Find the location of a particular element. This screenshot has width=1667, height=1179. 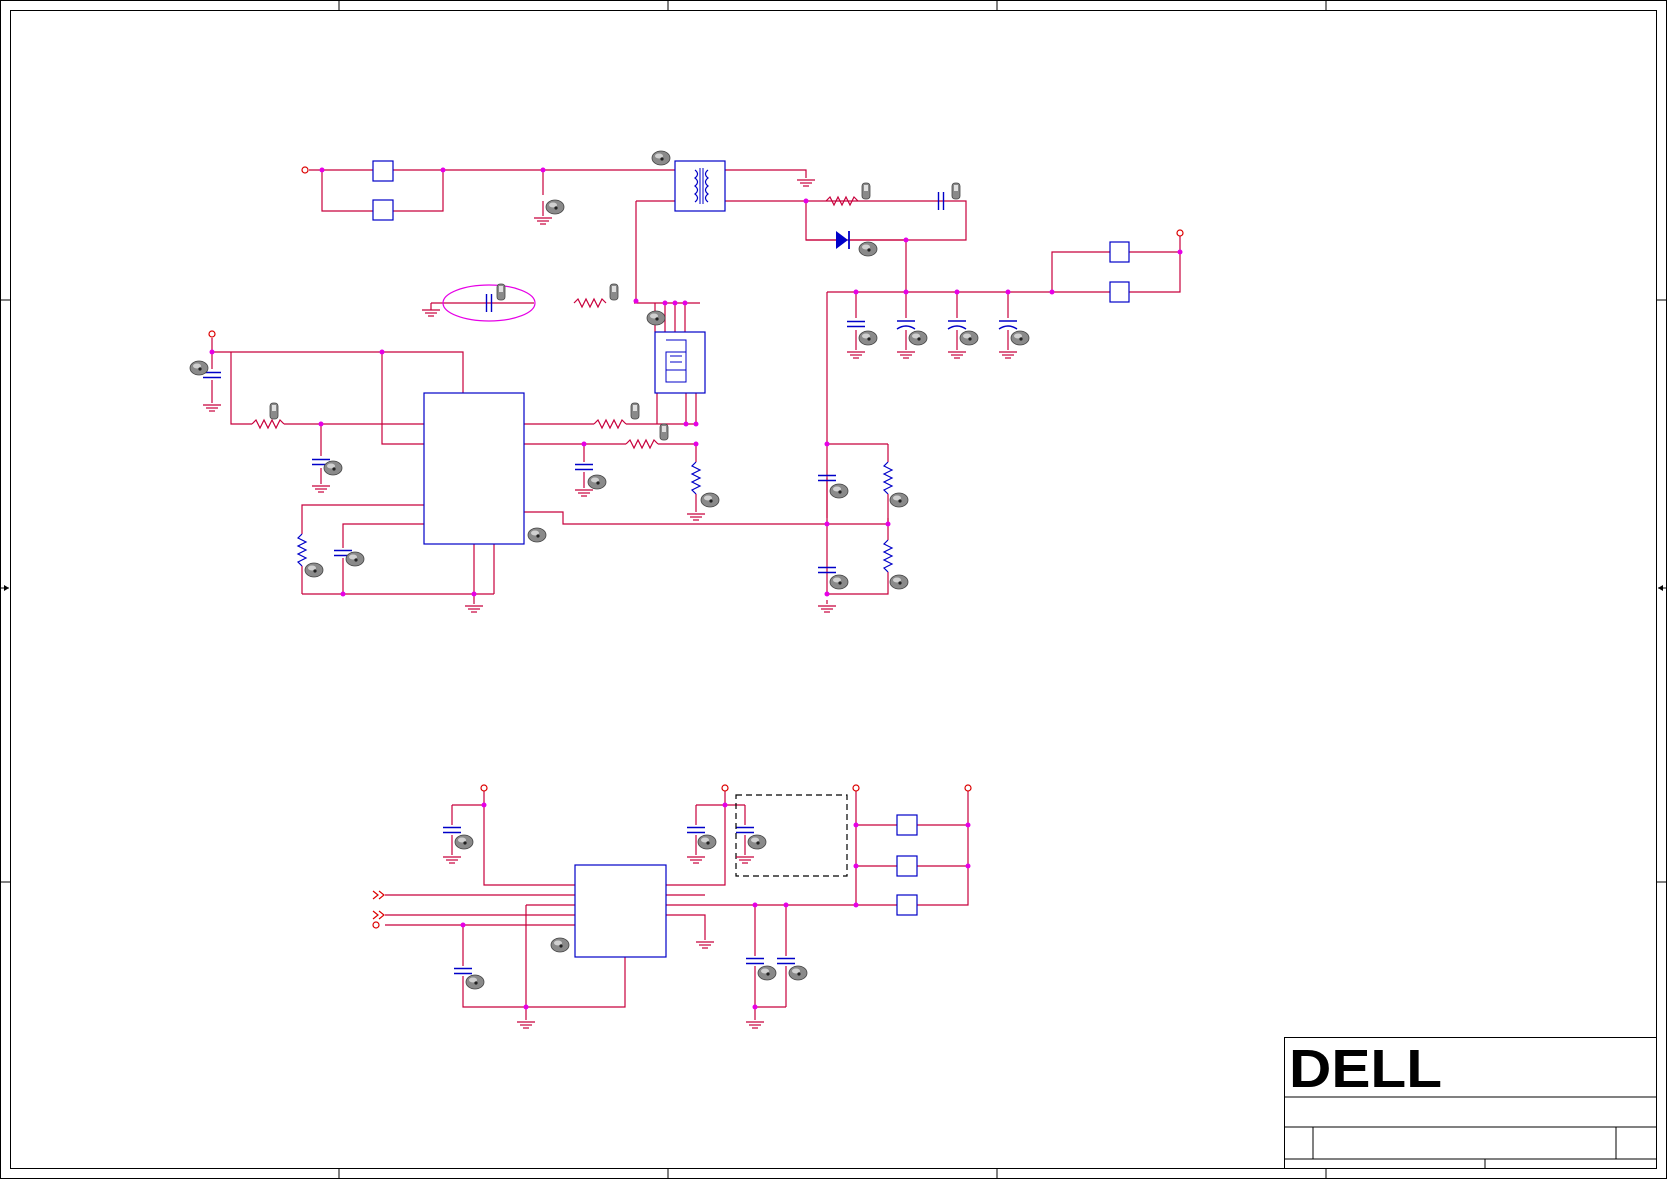

controller-ic-top is located at coordinates (474, 468).